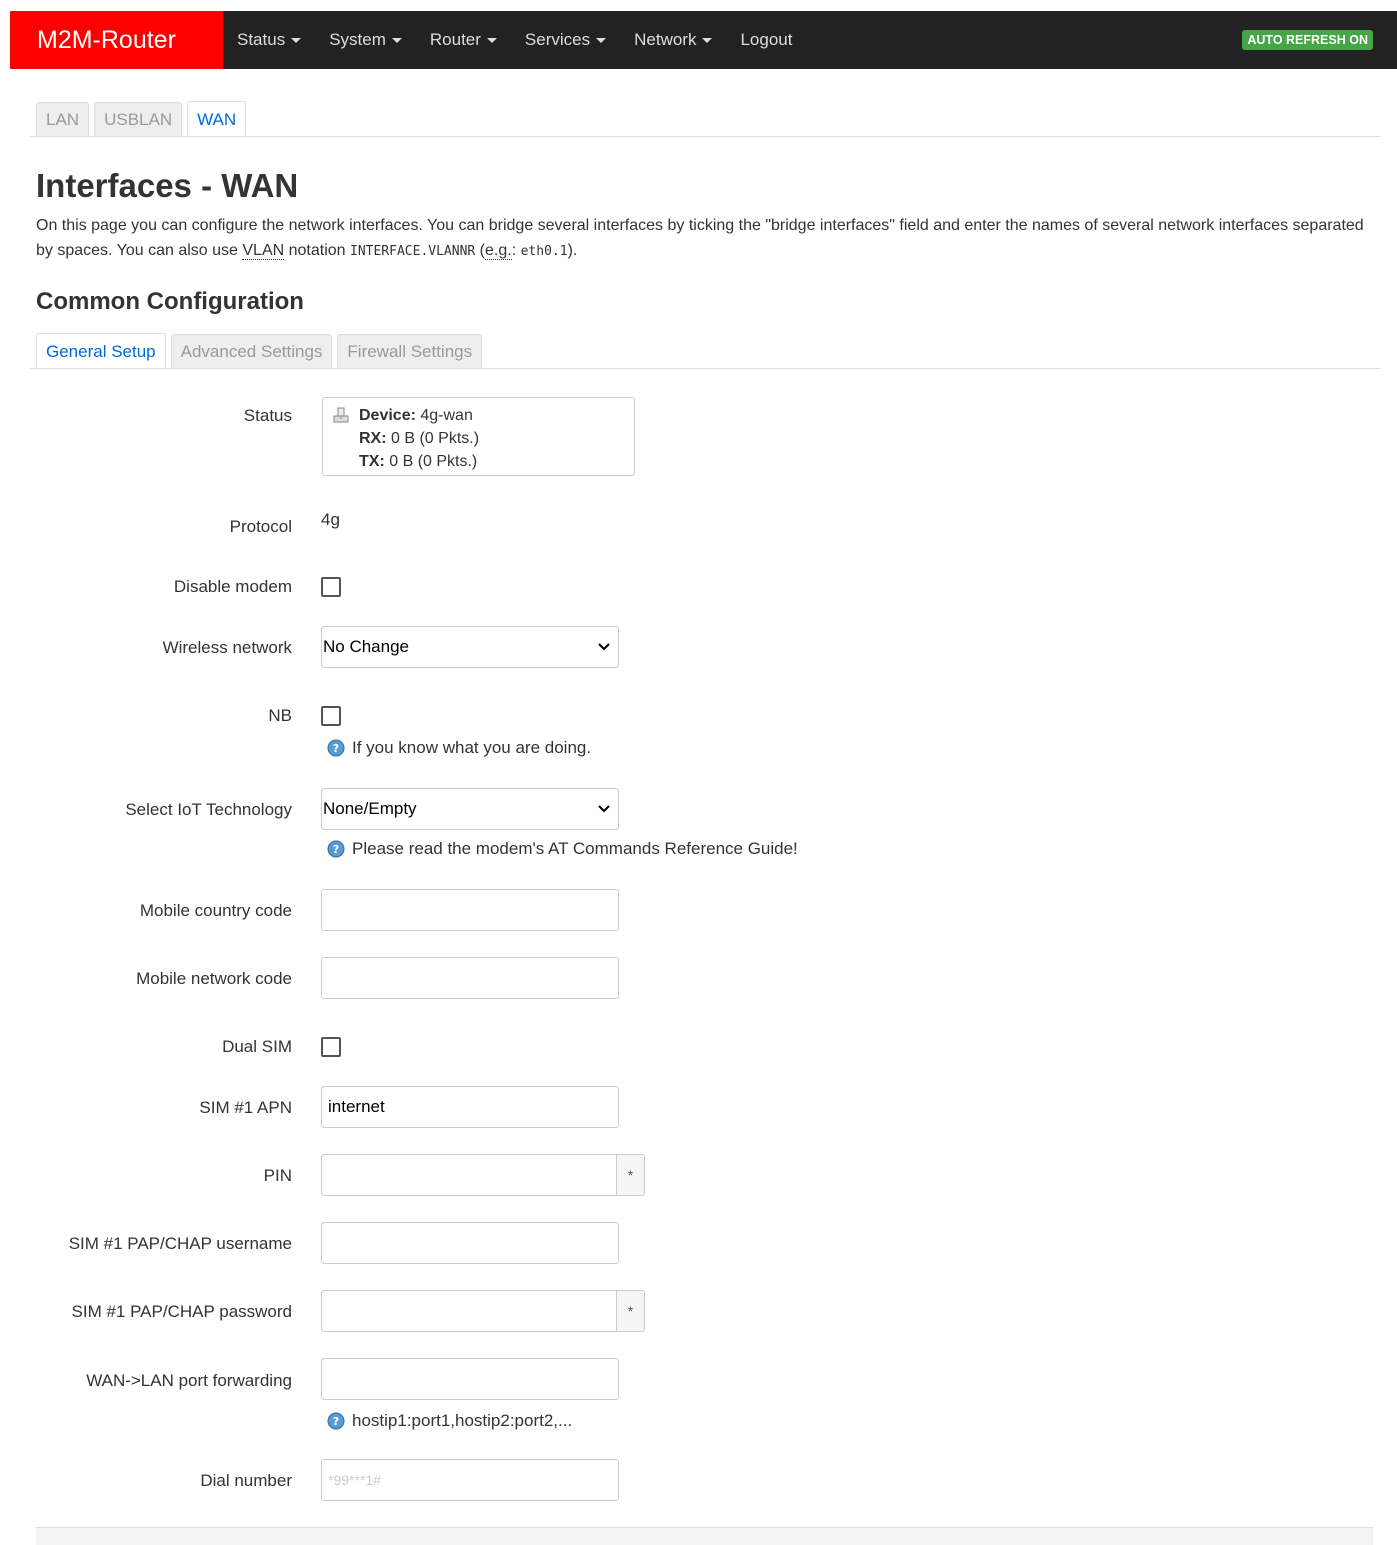  Describe the element at coordinates (170, 301) in the screenshot. I see `section-title: Common Configuration` at that location.